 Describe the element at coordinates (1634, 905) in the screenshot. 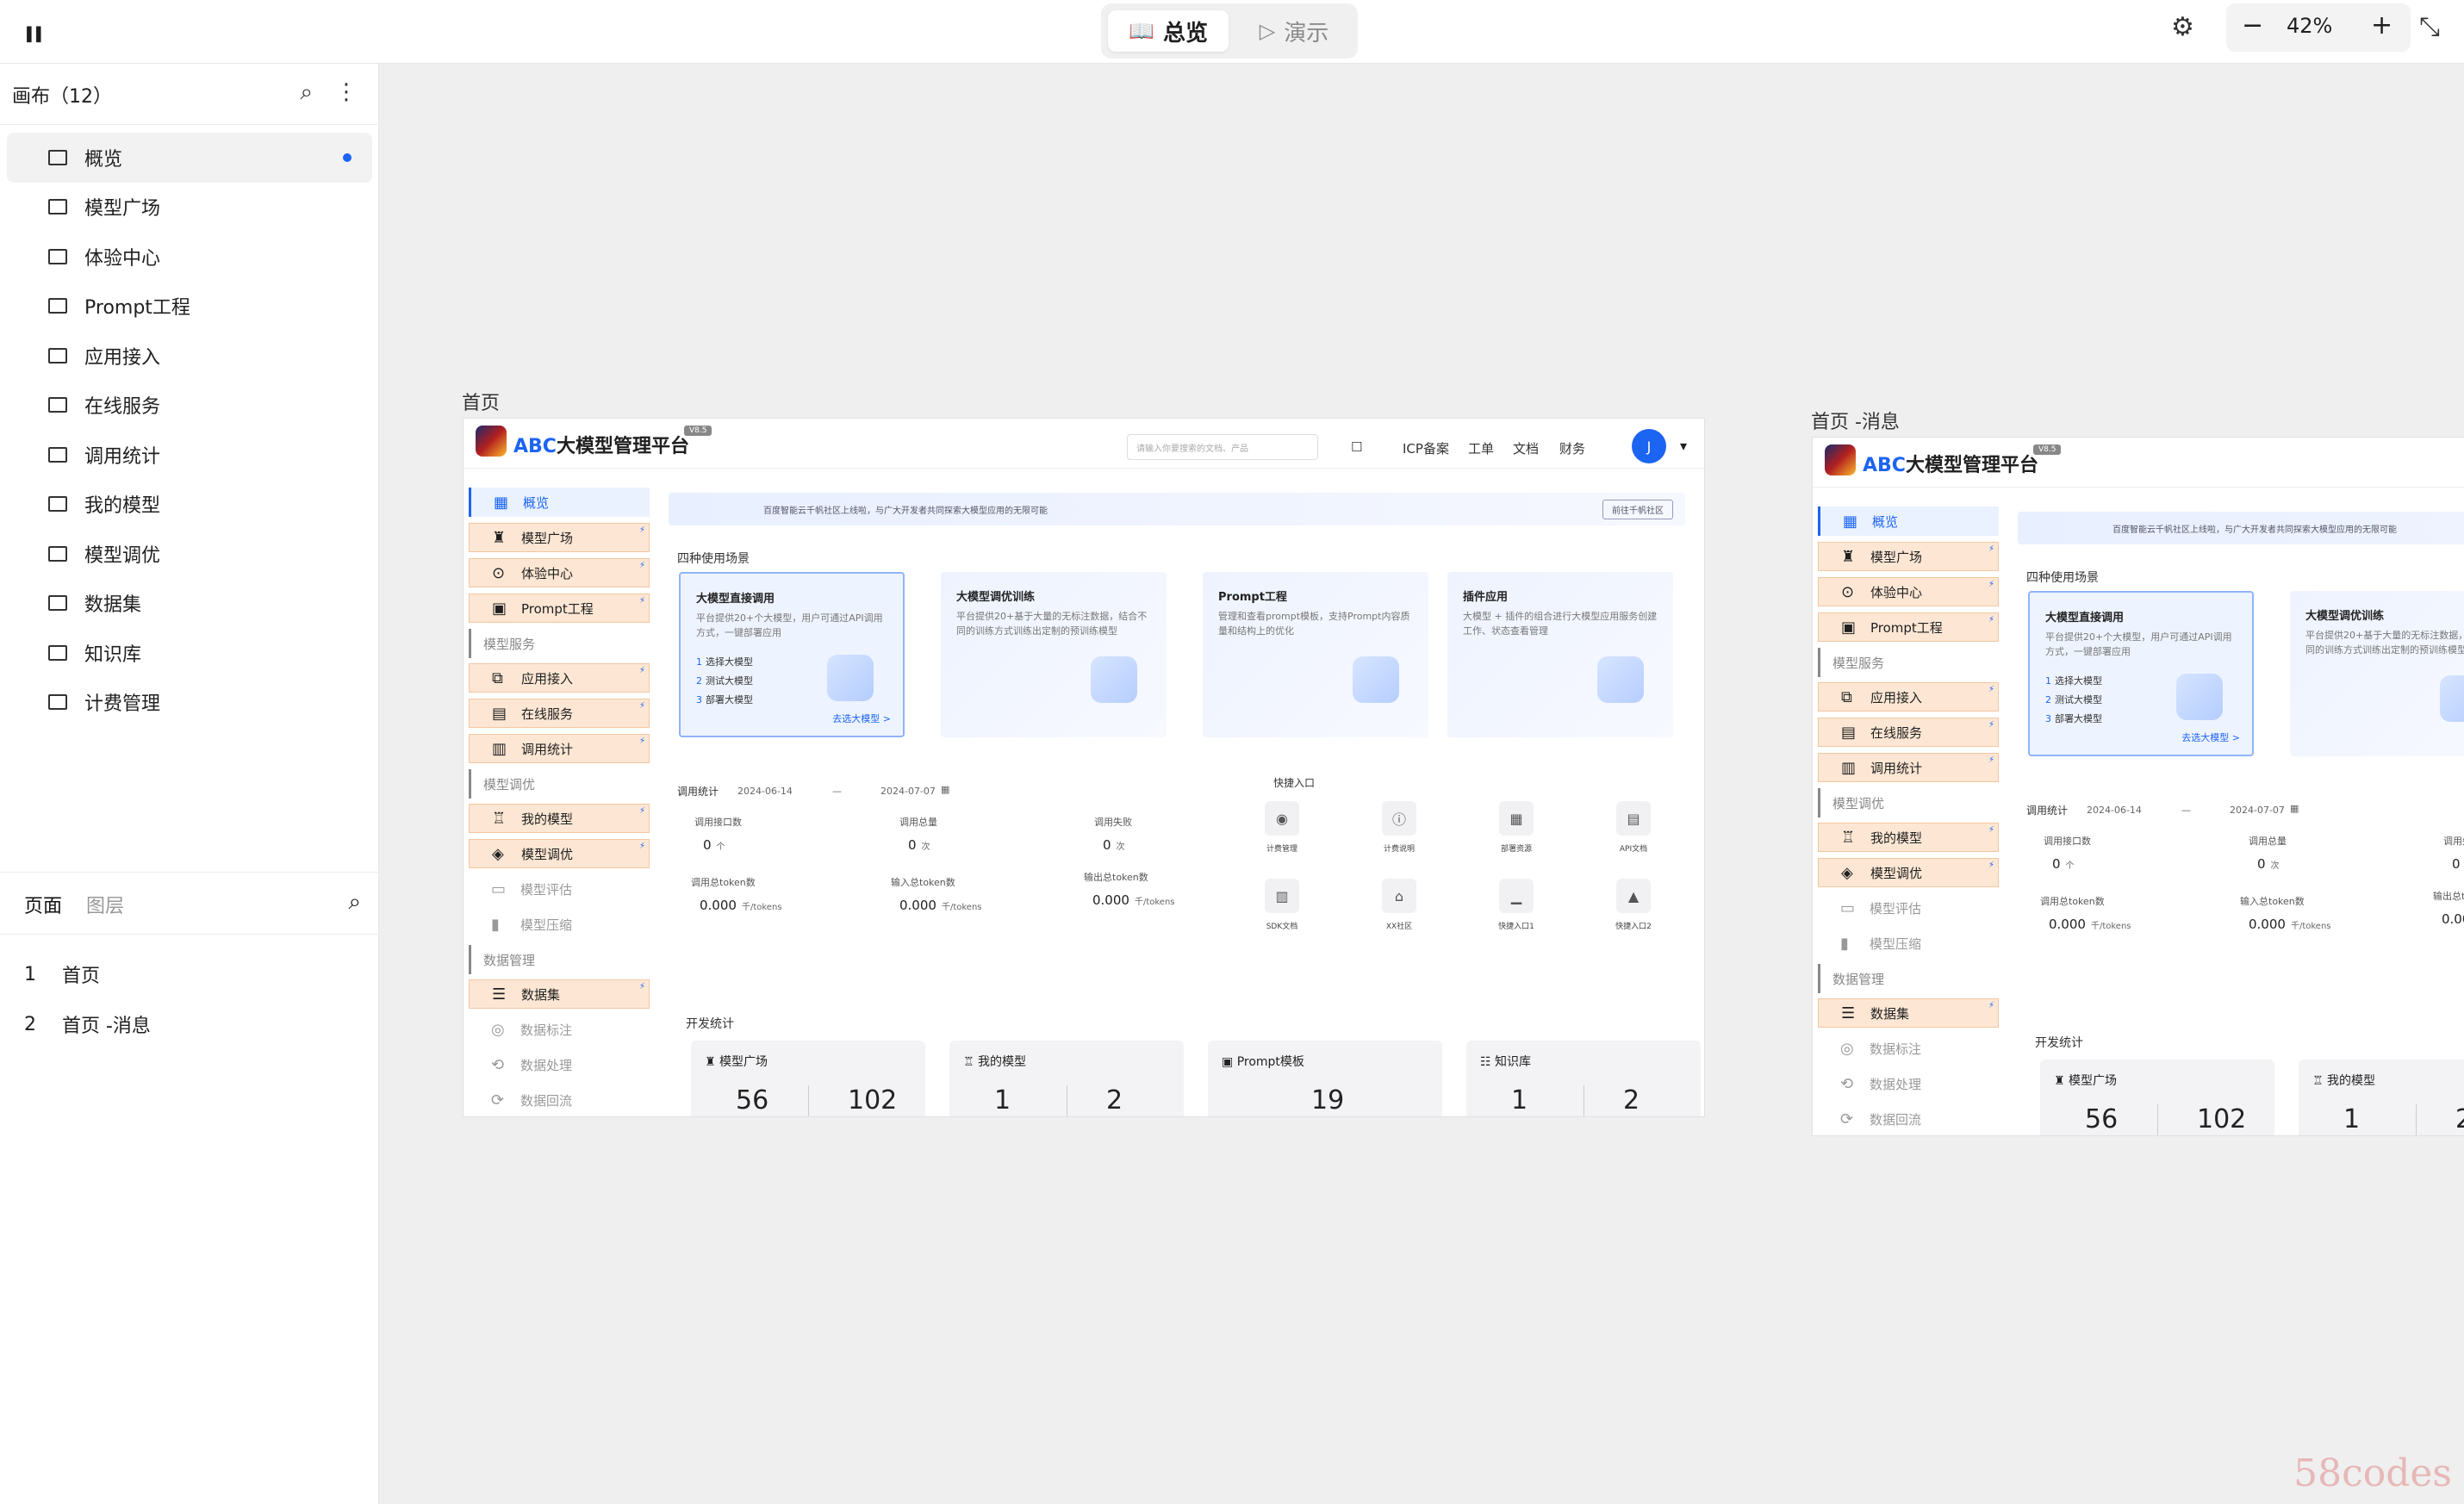

I see `quick-entry: ▲ 快捷入口2` at that location.